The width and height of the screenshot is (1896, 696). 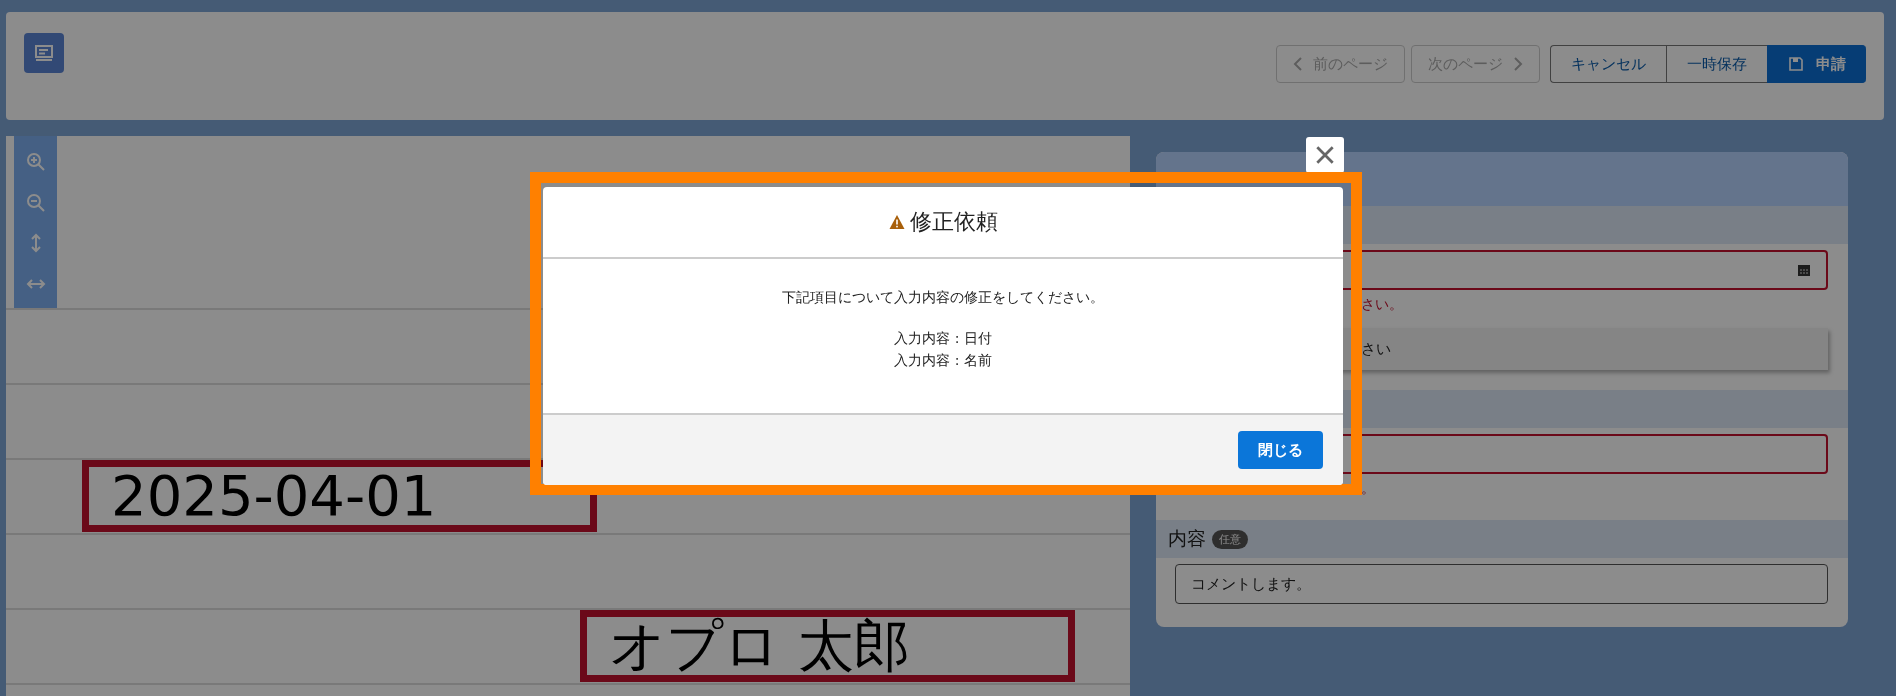 What do you see at coordinates (943, 338) in the screenshot?
I see `error-item: 入力内容 : 日付` at bounding box center [943, 338].